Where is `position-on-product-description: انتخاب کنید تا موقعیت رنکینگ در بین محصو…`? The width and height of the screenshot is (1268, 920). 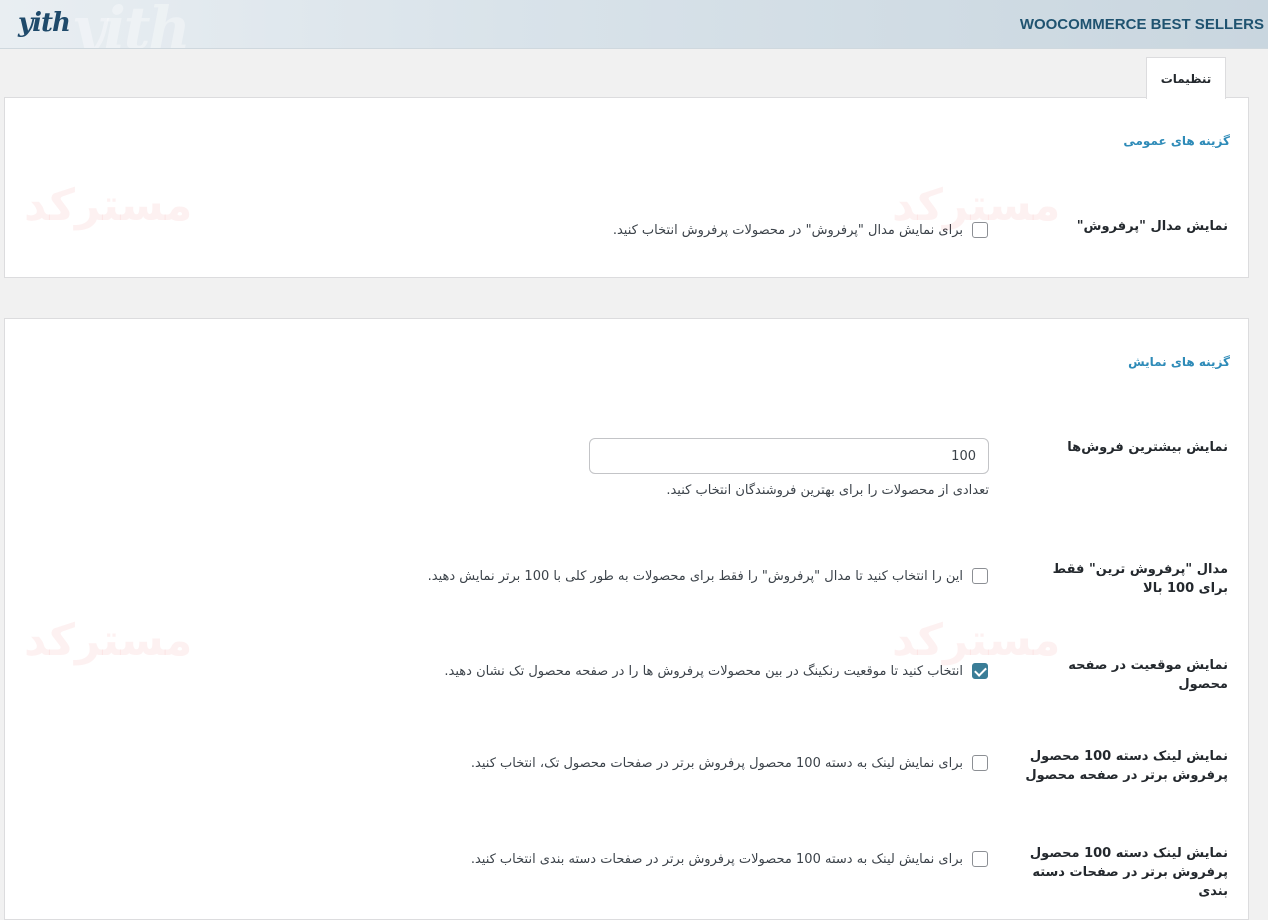
position-on-product-description: انتخاب کنید تا موقعیت رنکینگ در بین محصو… is located at coordinates (703, 671).